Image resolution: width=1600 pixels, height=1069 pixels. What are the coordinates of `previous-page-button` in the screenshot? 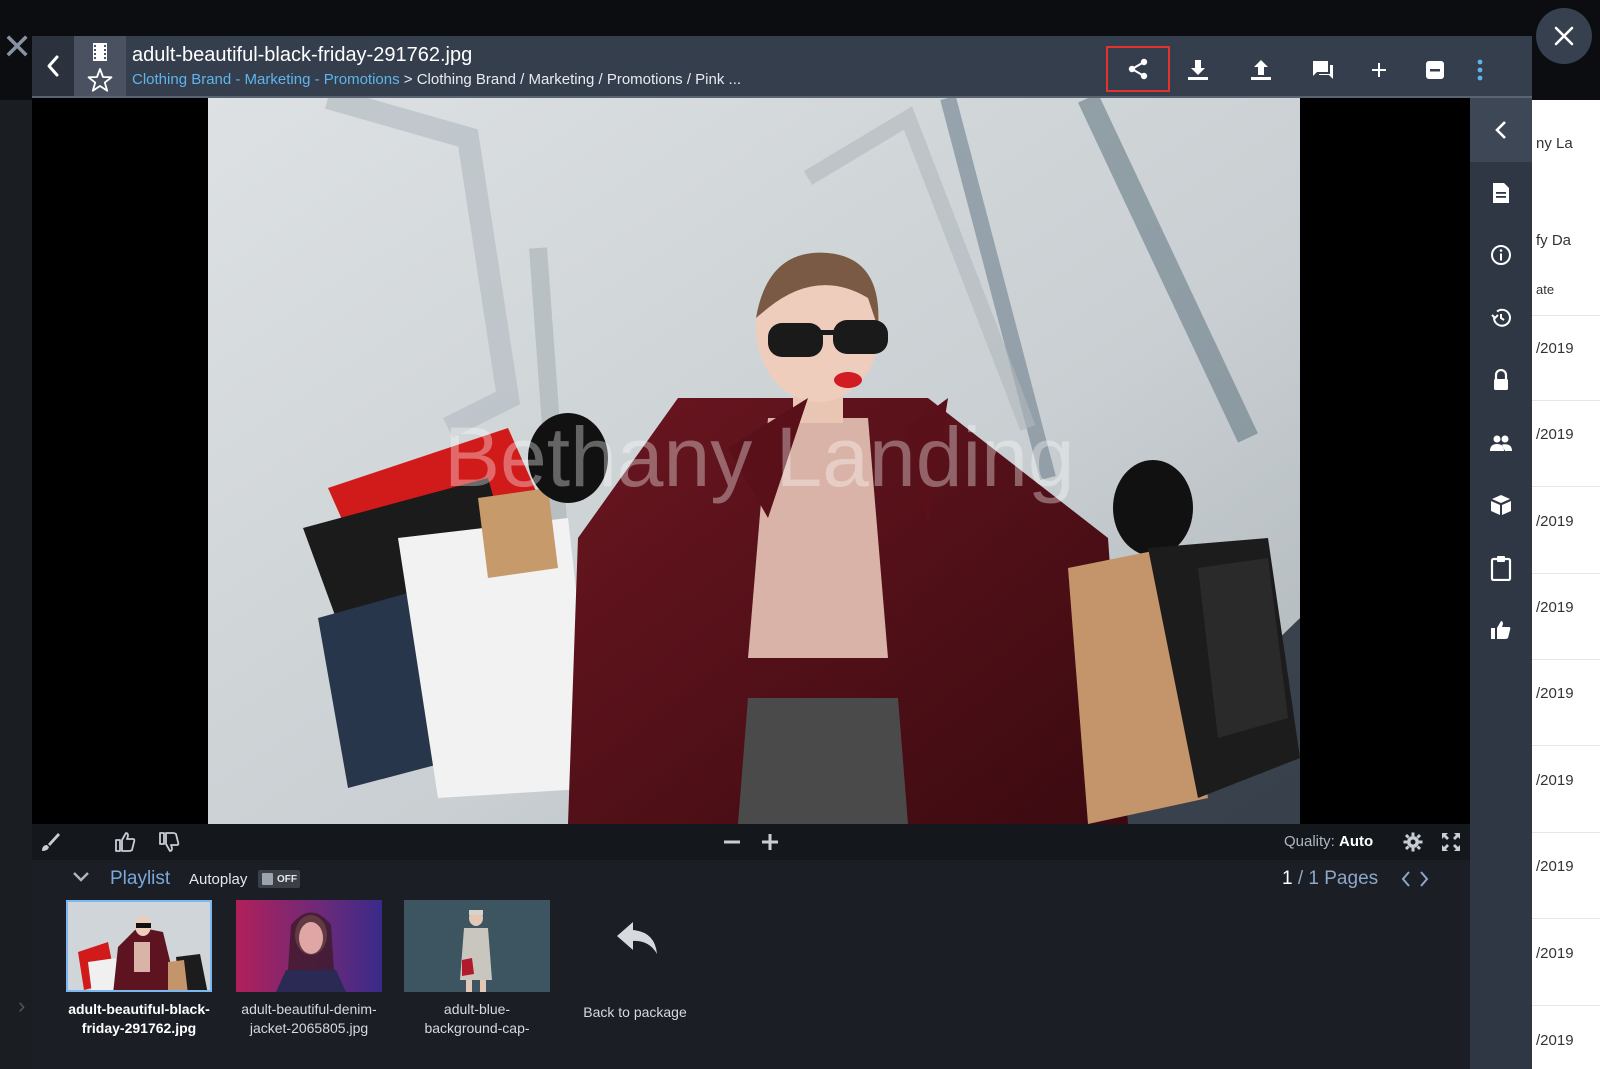 It's located at (1406, 881).